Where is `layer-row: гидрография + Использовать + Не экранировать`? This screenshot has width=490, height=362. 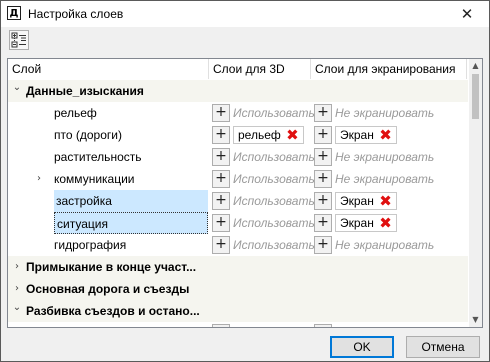 layer-row: гидрография + Использовать + Не экранировать is located at coordinates (238, 245).